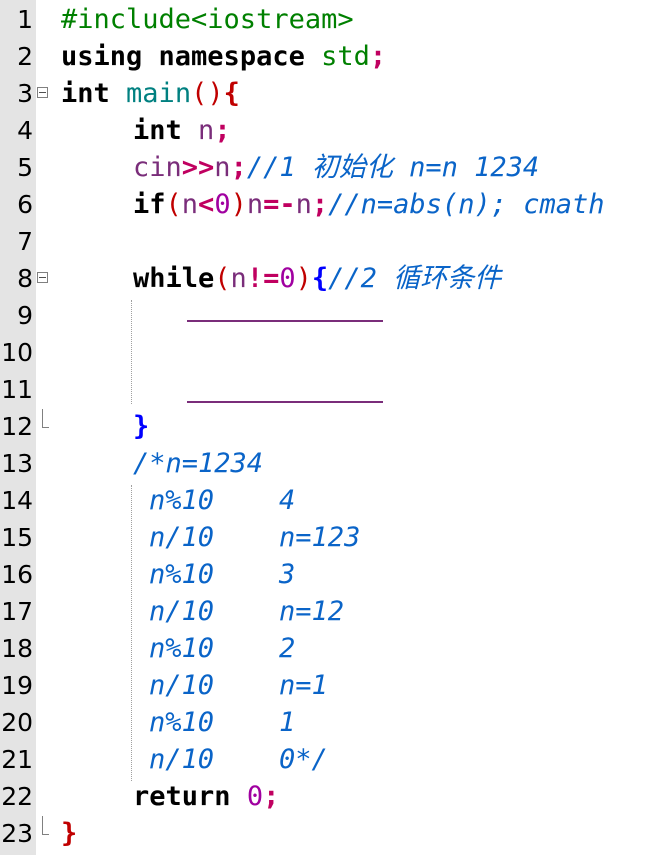 The image size is (652, 855). I want to click on code-line: 6 if(n<0)n=-n;//n=abs(n); cmath, so click(326, 205).